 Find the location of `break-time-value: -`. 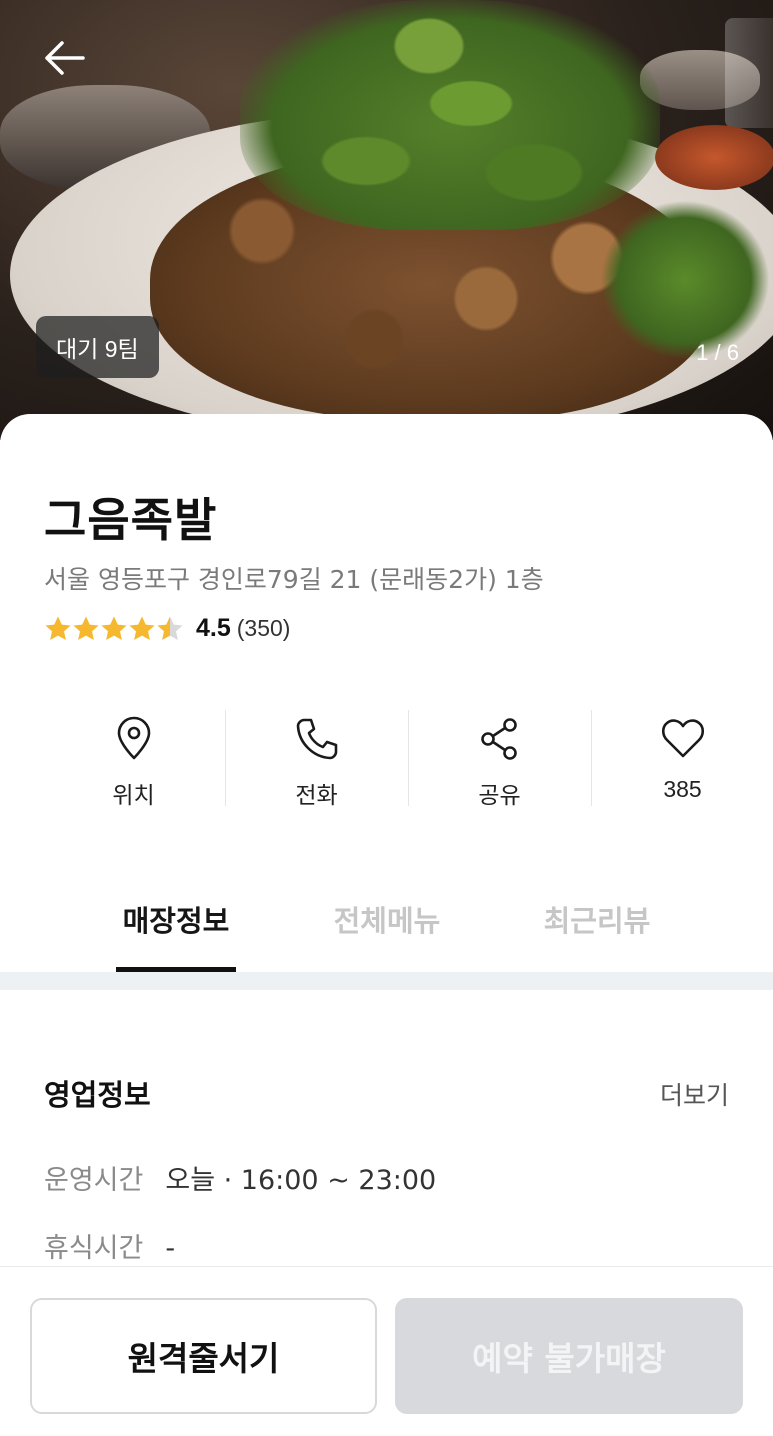

break-time-value: - is located at coordinates (170, 1248).